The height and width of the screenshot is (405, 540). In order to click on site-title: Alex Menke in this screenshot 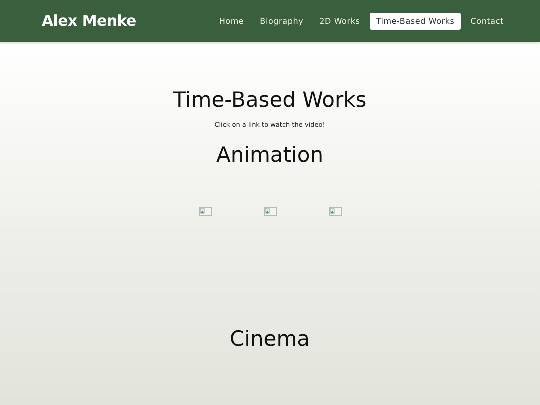, I will do `click(89, 21)`.